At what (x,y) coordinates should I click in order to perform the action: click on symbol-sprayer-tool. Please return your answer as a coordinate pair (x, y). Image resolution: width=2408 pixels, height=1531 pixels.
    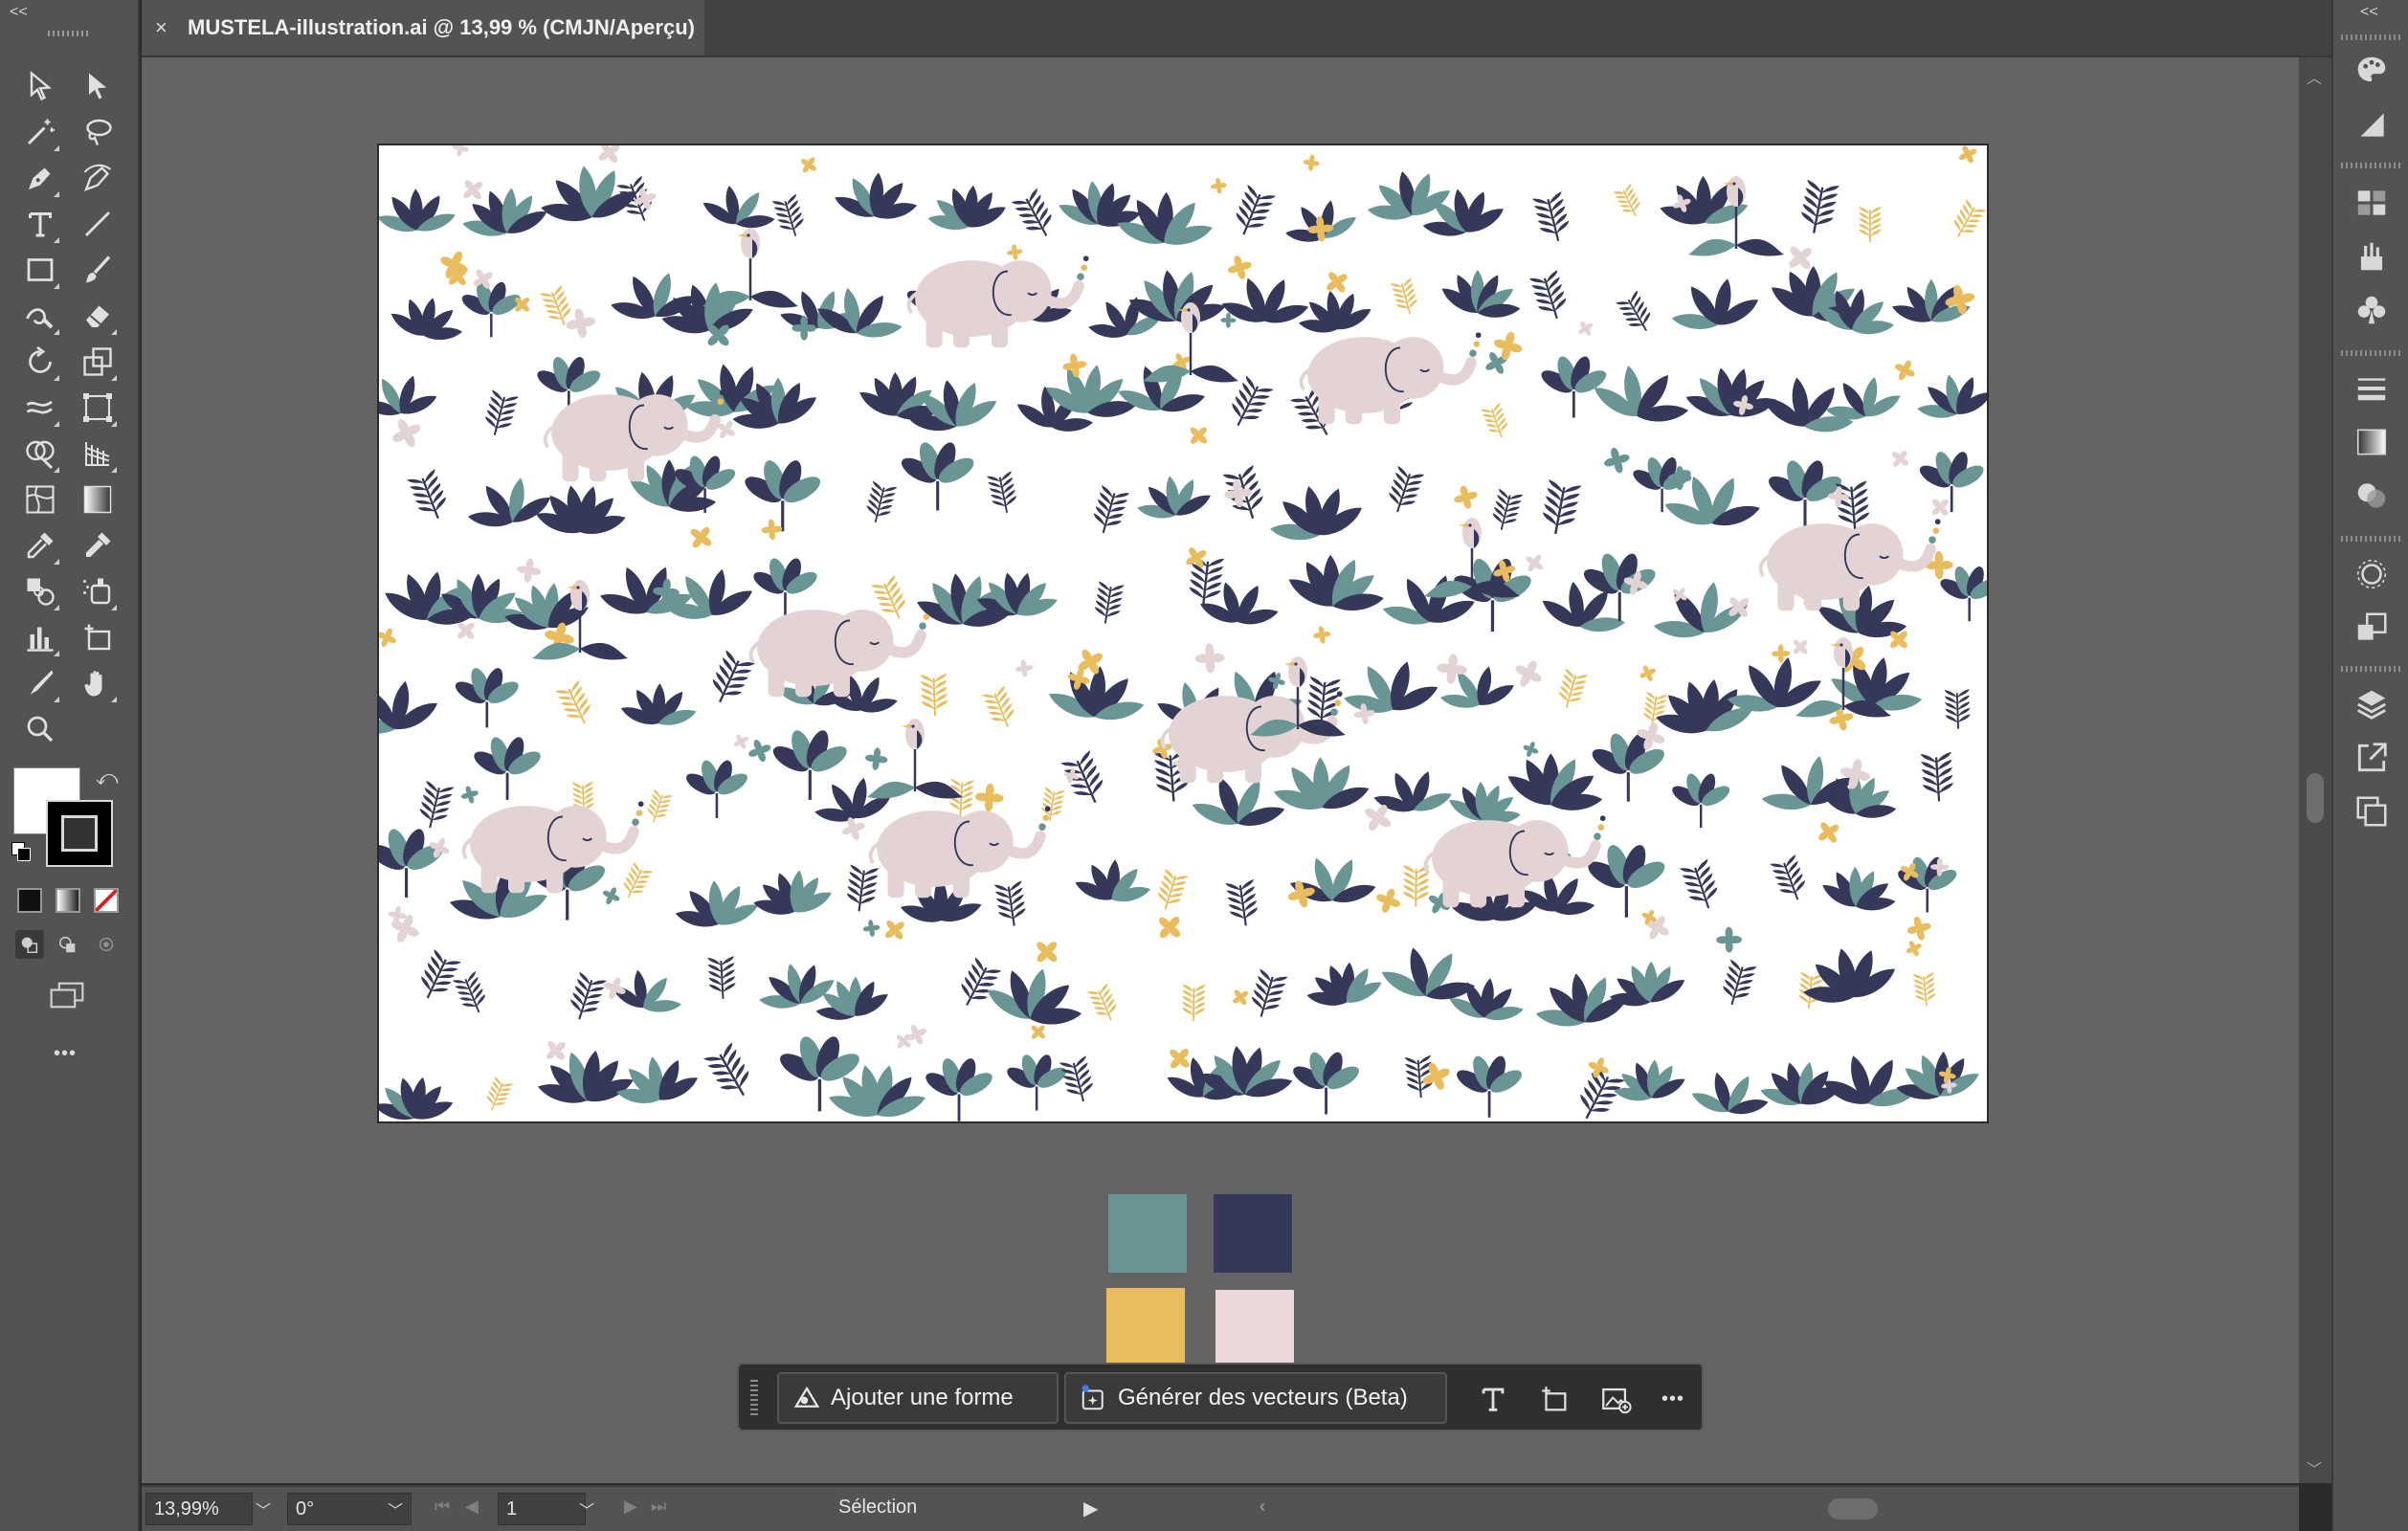
    Looking at the image, I should click on (98, 591).